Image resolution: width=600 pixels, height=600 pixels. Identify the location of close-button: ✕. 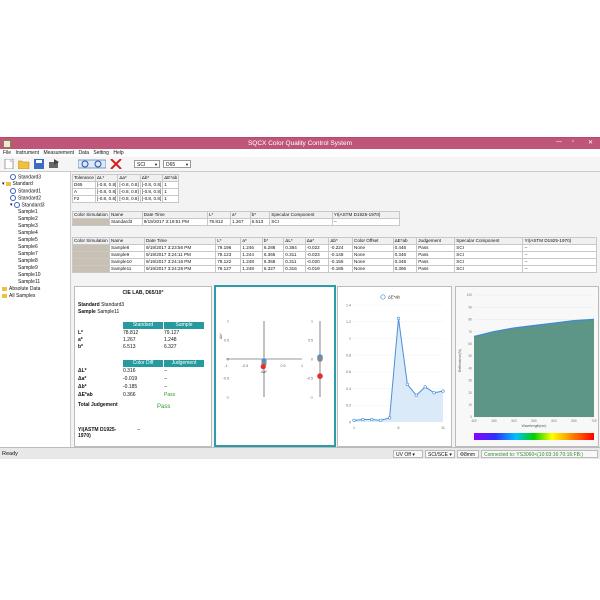
(590, 142).